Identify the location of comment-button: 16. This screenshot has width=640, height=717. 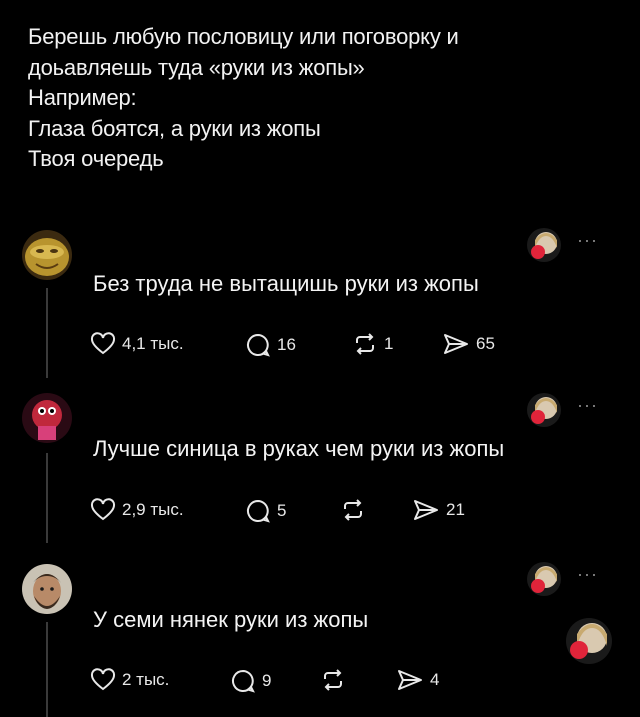
(270, 345).